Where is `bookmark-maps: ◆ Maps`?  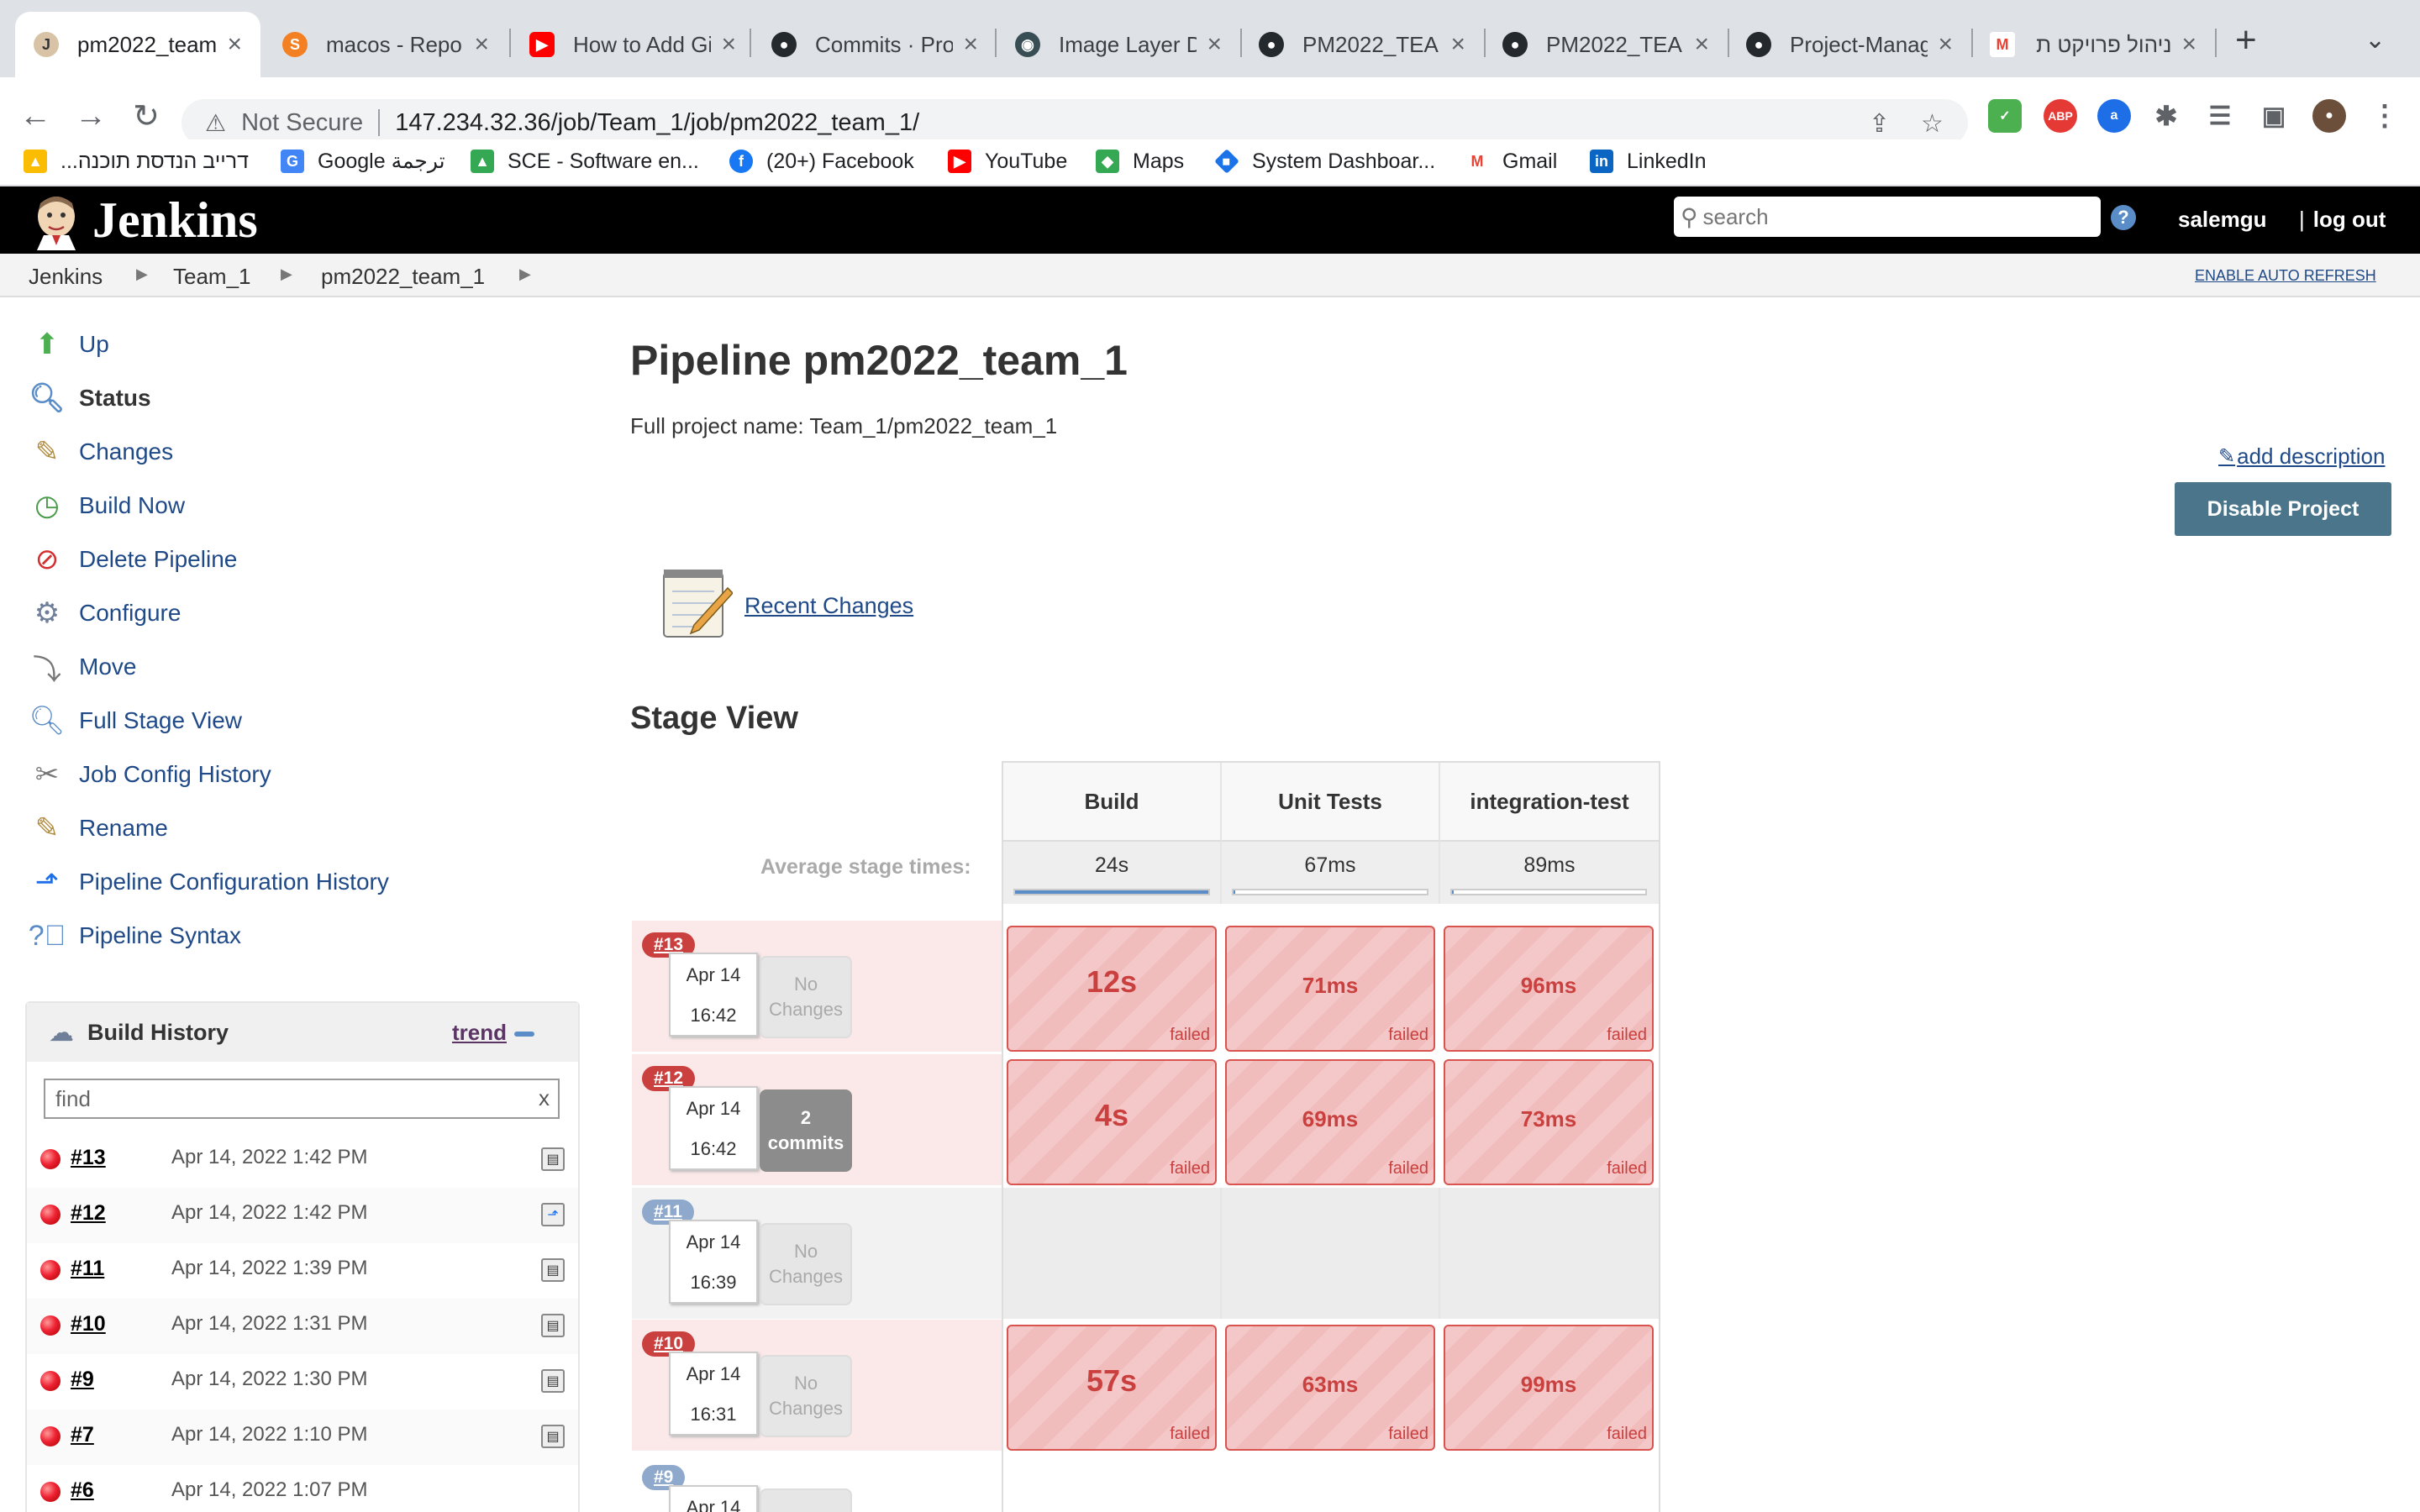
bookmark-maps: ◆ Maps is located at coordinates (1140, 161).